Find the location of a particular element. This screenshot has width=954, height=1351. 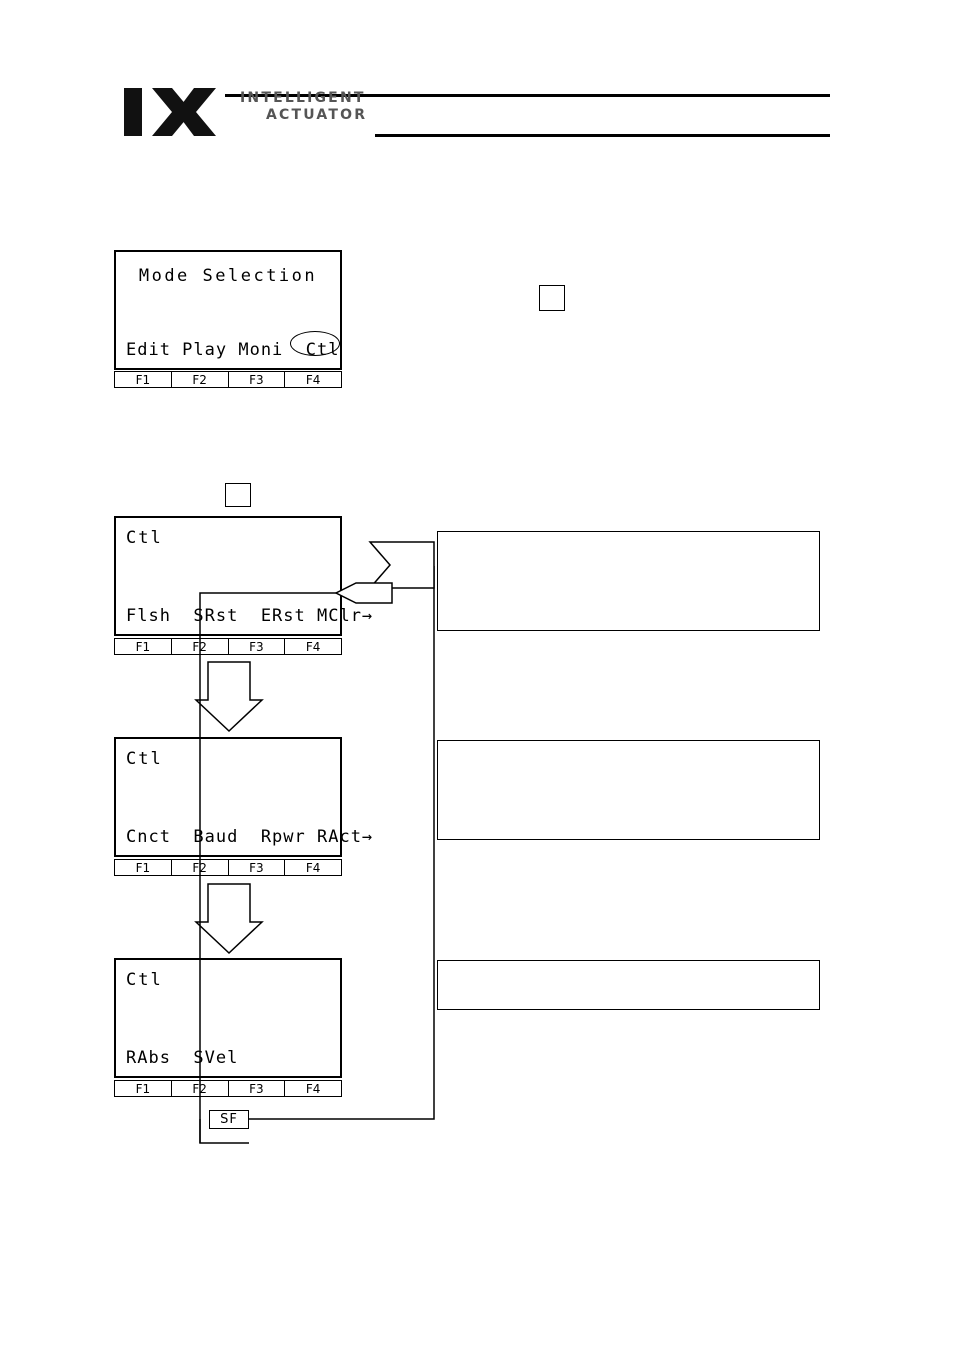

blank-key-mid is located at coordinates (238, 495).